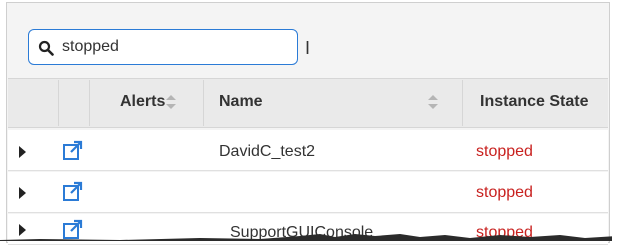  What do you see at coordinates (308, 237) in the screenshot?
I see `torn-edge` at bounding box center [308, 237].